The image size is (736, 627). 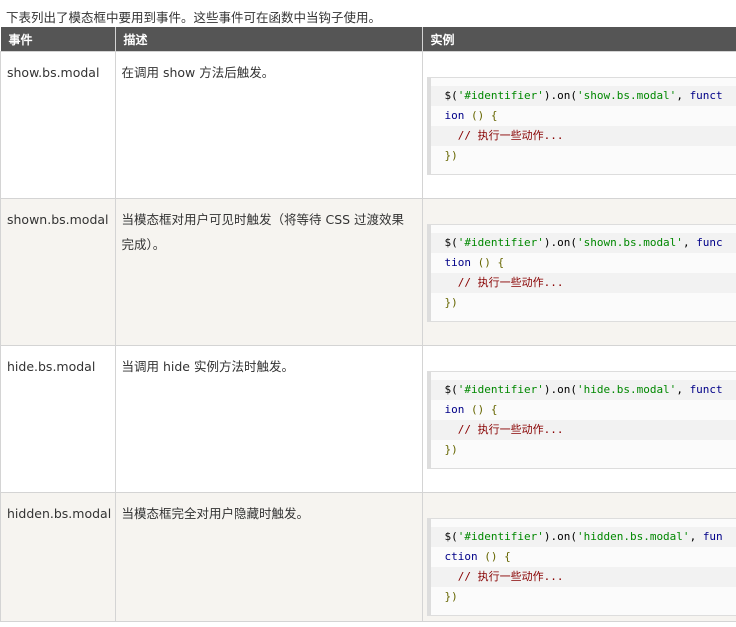 I want to click on code-keyword: ction, so click(x=461, y=556).